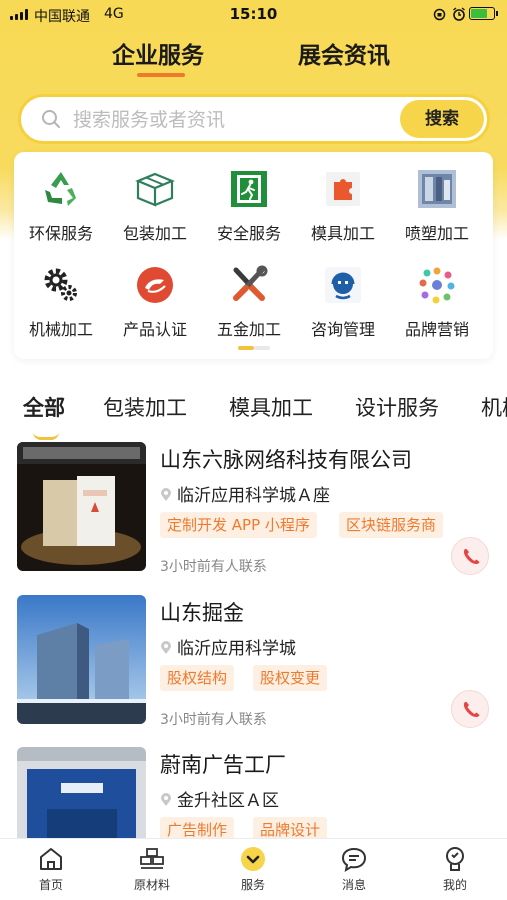 This screenshot has height=900, width=507. What do you see at coordinates (455, 859) in the screenshot?
I see `profile-icon` at bounding box center [455, 859].